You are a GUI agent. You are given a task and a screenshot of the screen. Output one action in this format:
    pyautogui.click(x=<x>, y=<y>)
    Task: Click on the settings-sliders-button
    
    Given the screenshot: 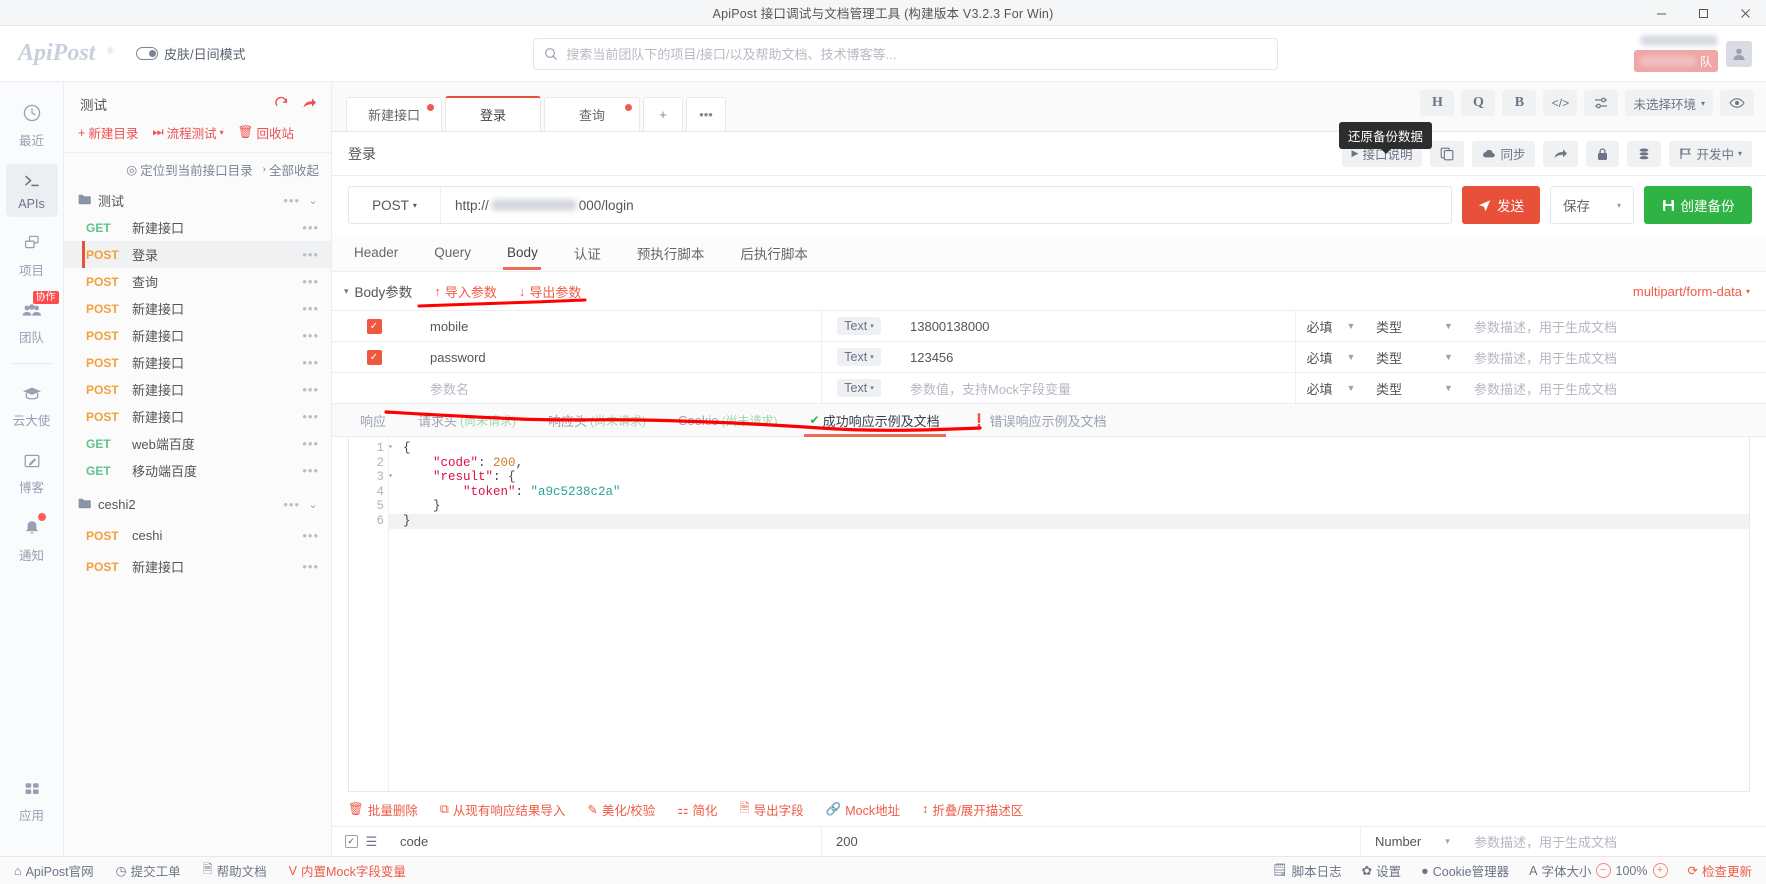 What is the action you would take?
    pyautogui.click(x=1601, y=103)
    